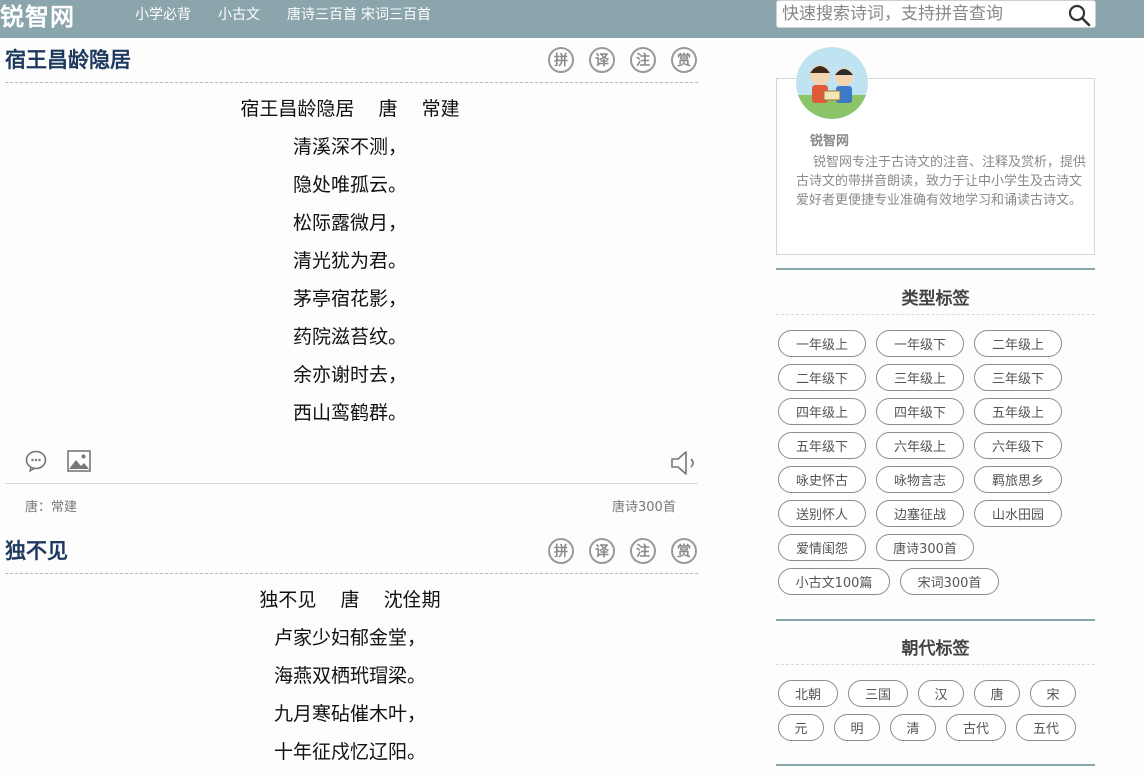  Describe the element at coordinates (1018, 343) in the screenshot. I see `tag-grade2-up: 二年级上` at that location.